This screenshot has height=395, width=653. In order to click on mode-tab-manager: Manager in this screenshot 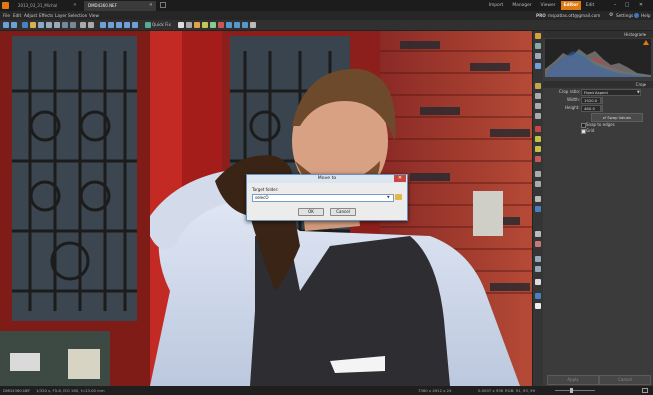, I will do `click(522, 5)`.